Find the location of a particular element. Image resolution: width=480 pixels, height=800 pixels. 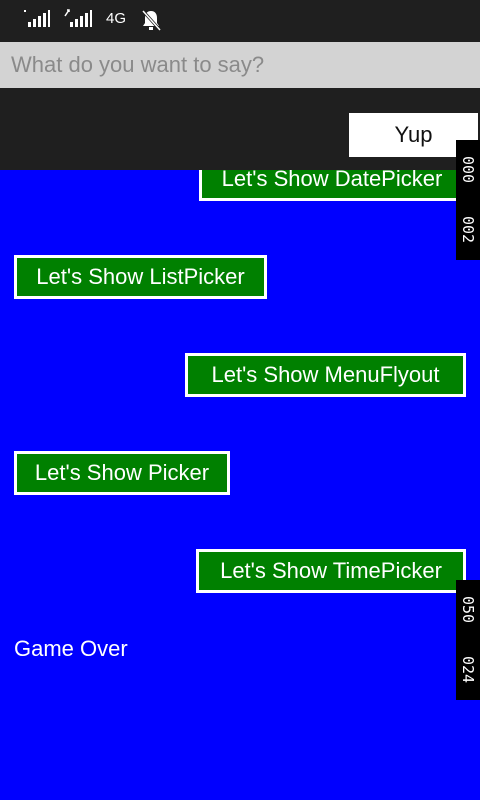

message-input-container is located at coordinates (240, 65).